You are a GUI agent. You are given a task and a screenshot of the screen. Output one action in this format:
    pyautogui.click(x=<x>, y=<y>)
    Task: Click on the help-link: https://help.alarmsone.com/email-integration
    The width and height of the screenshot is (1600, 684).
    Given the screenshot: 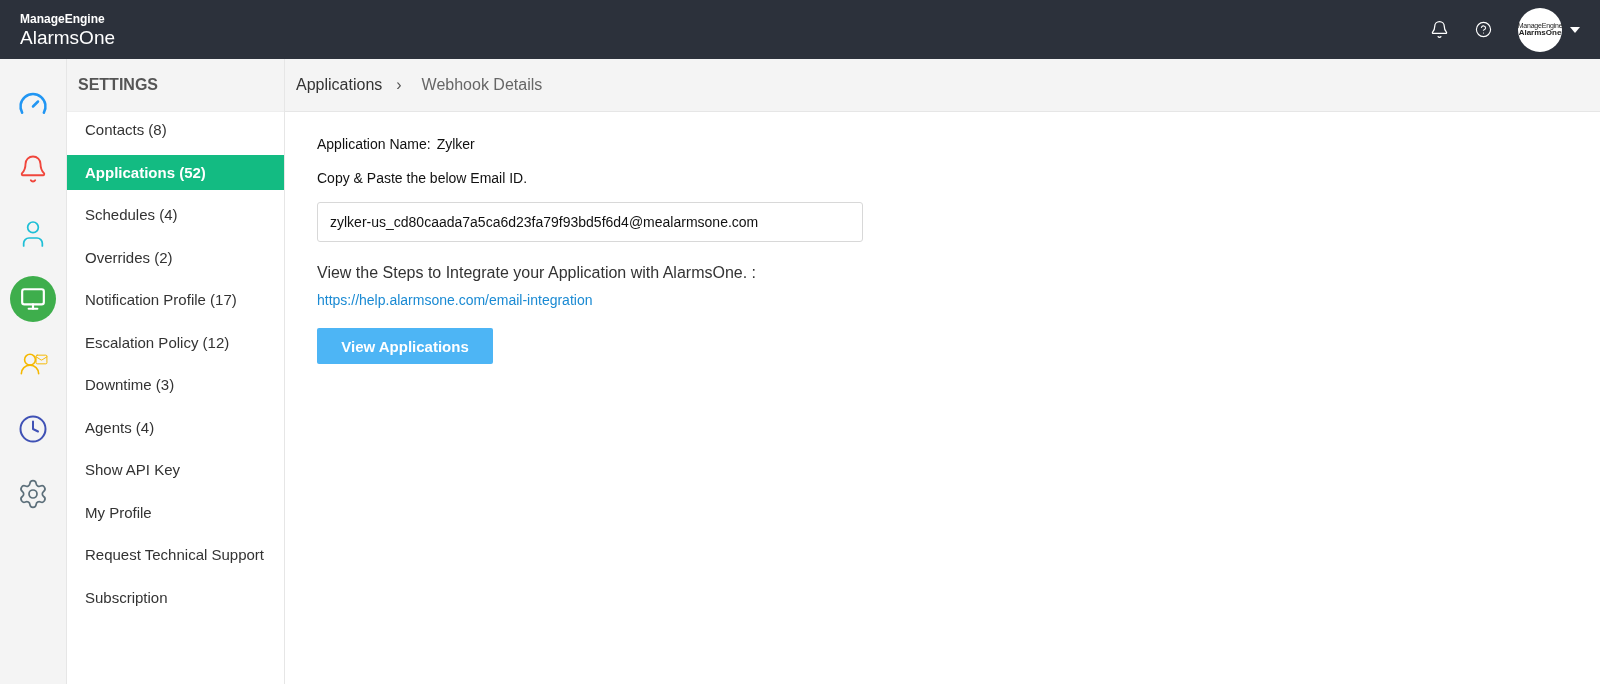 What is the action you would take?
    pyautogui.click(x=455, y=300)
    